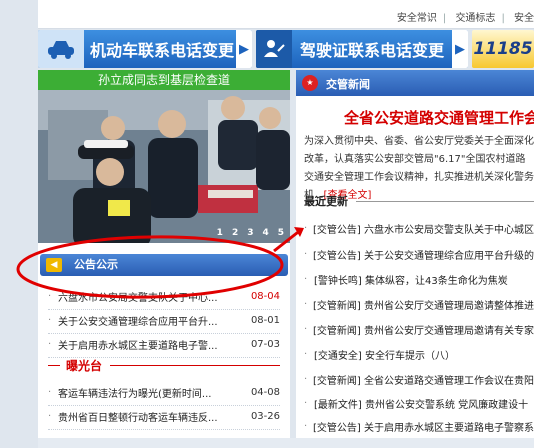 This screenshot has width=534, height=448. I want to click on news-list-item: · [交管新闻] 贵州省公安厅交通管理局邀请整体推进, so click(419, 304).